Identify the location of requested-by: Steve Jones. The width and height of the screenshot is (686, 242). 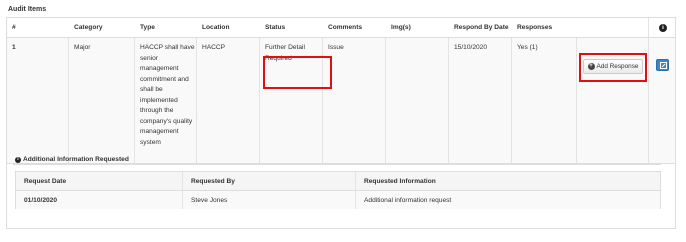
(209, 200).